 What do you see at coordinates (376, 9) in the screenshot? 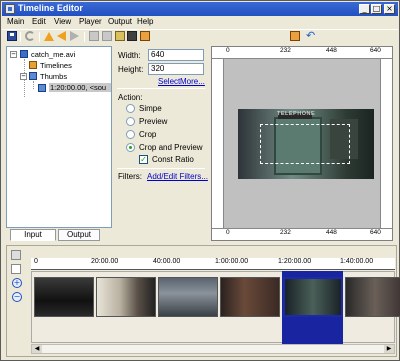
I see `maximize-button: □` at bounding box center [376, 9].